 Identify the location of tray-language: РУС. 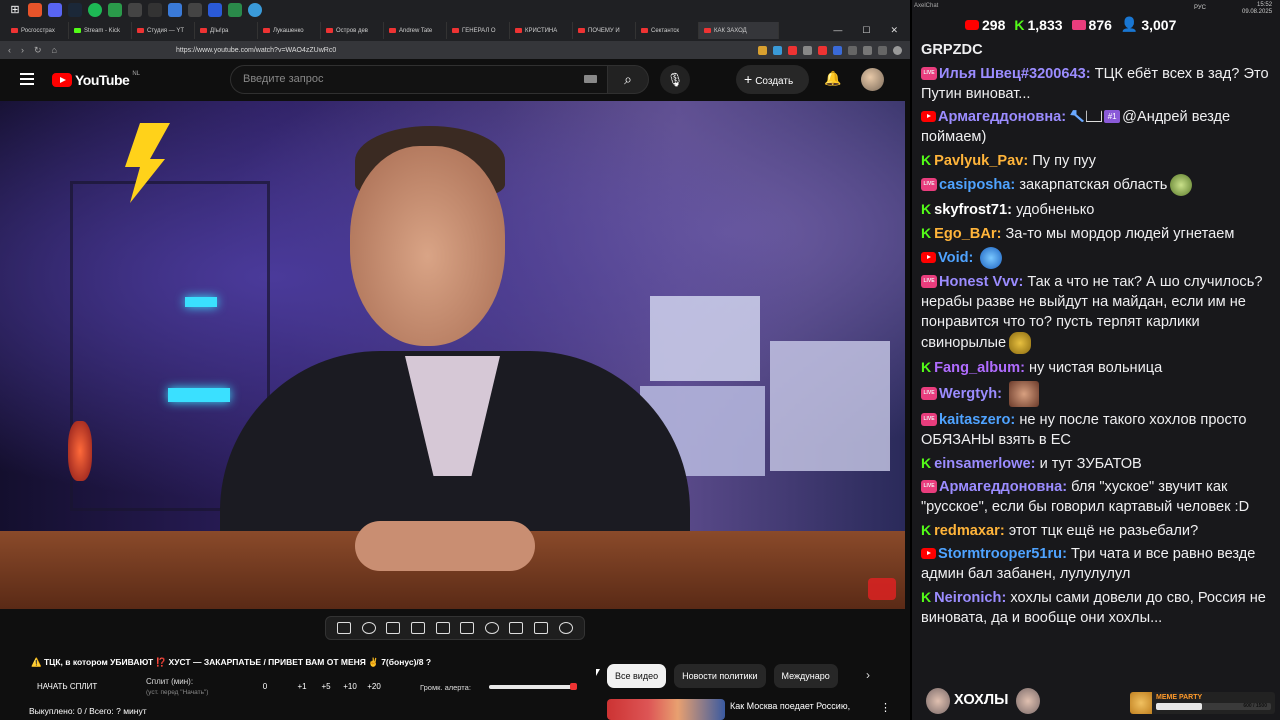
(1200, 8).